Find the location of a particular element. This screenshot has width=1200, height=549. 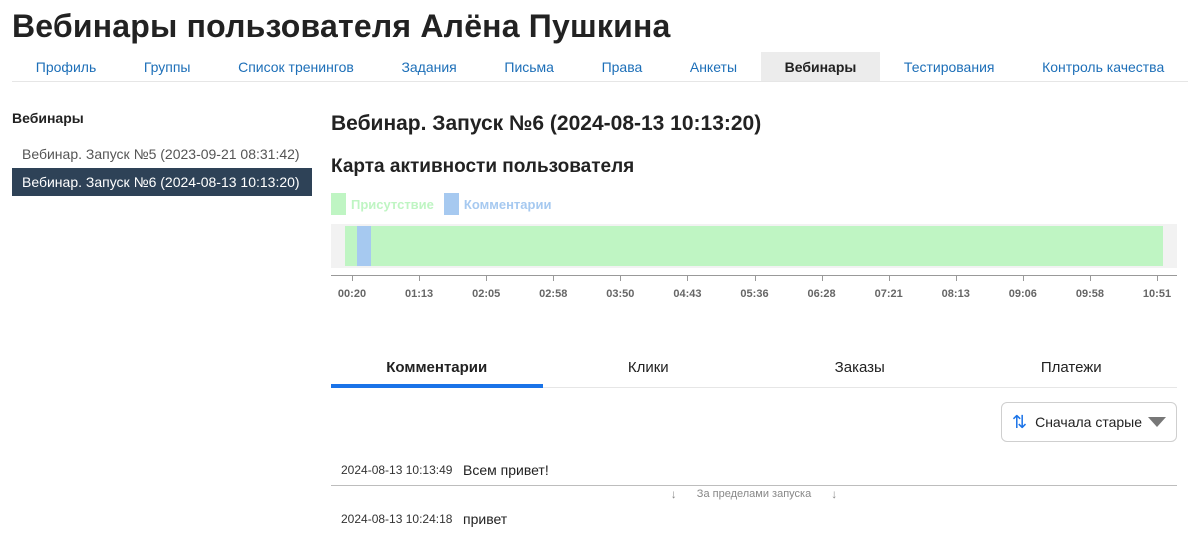

nav-profile: Профиль is located at coordinates (66, 66).